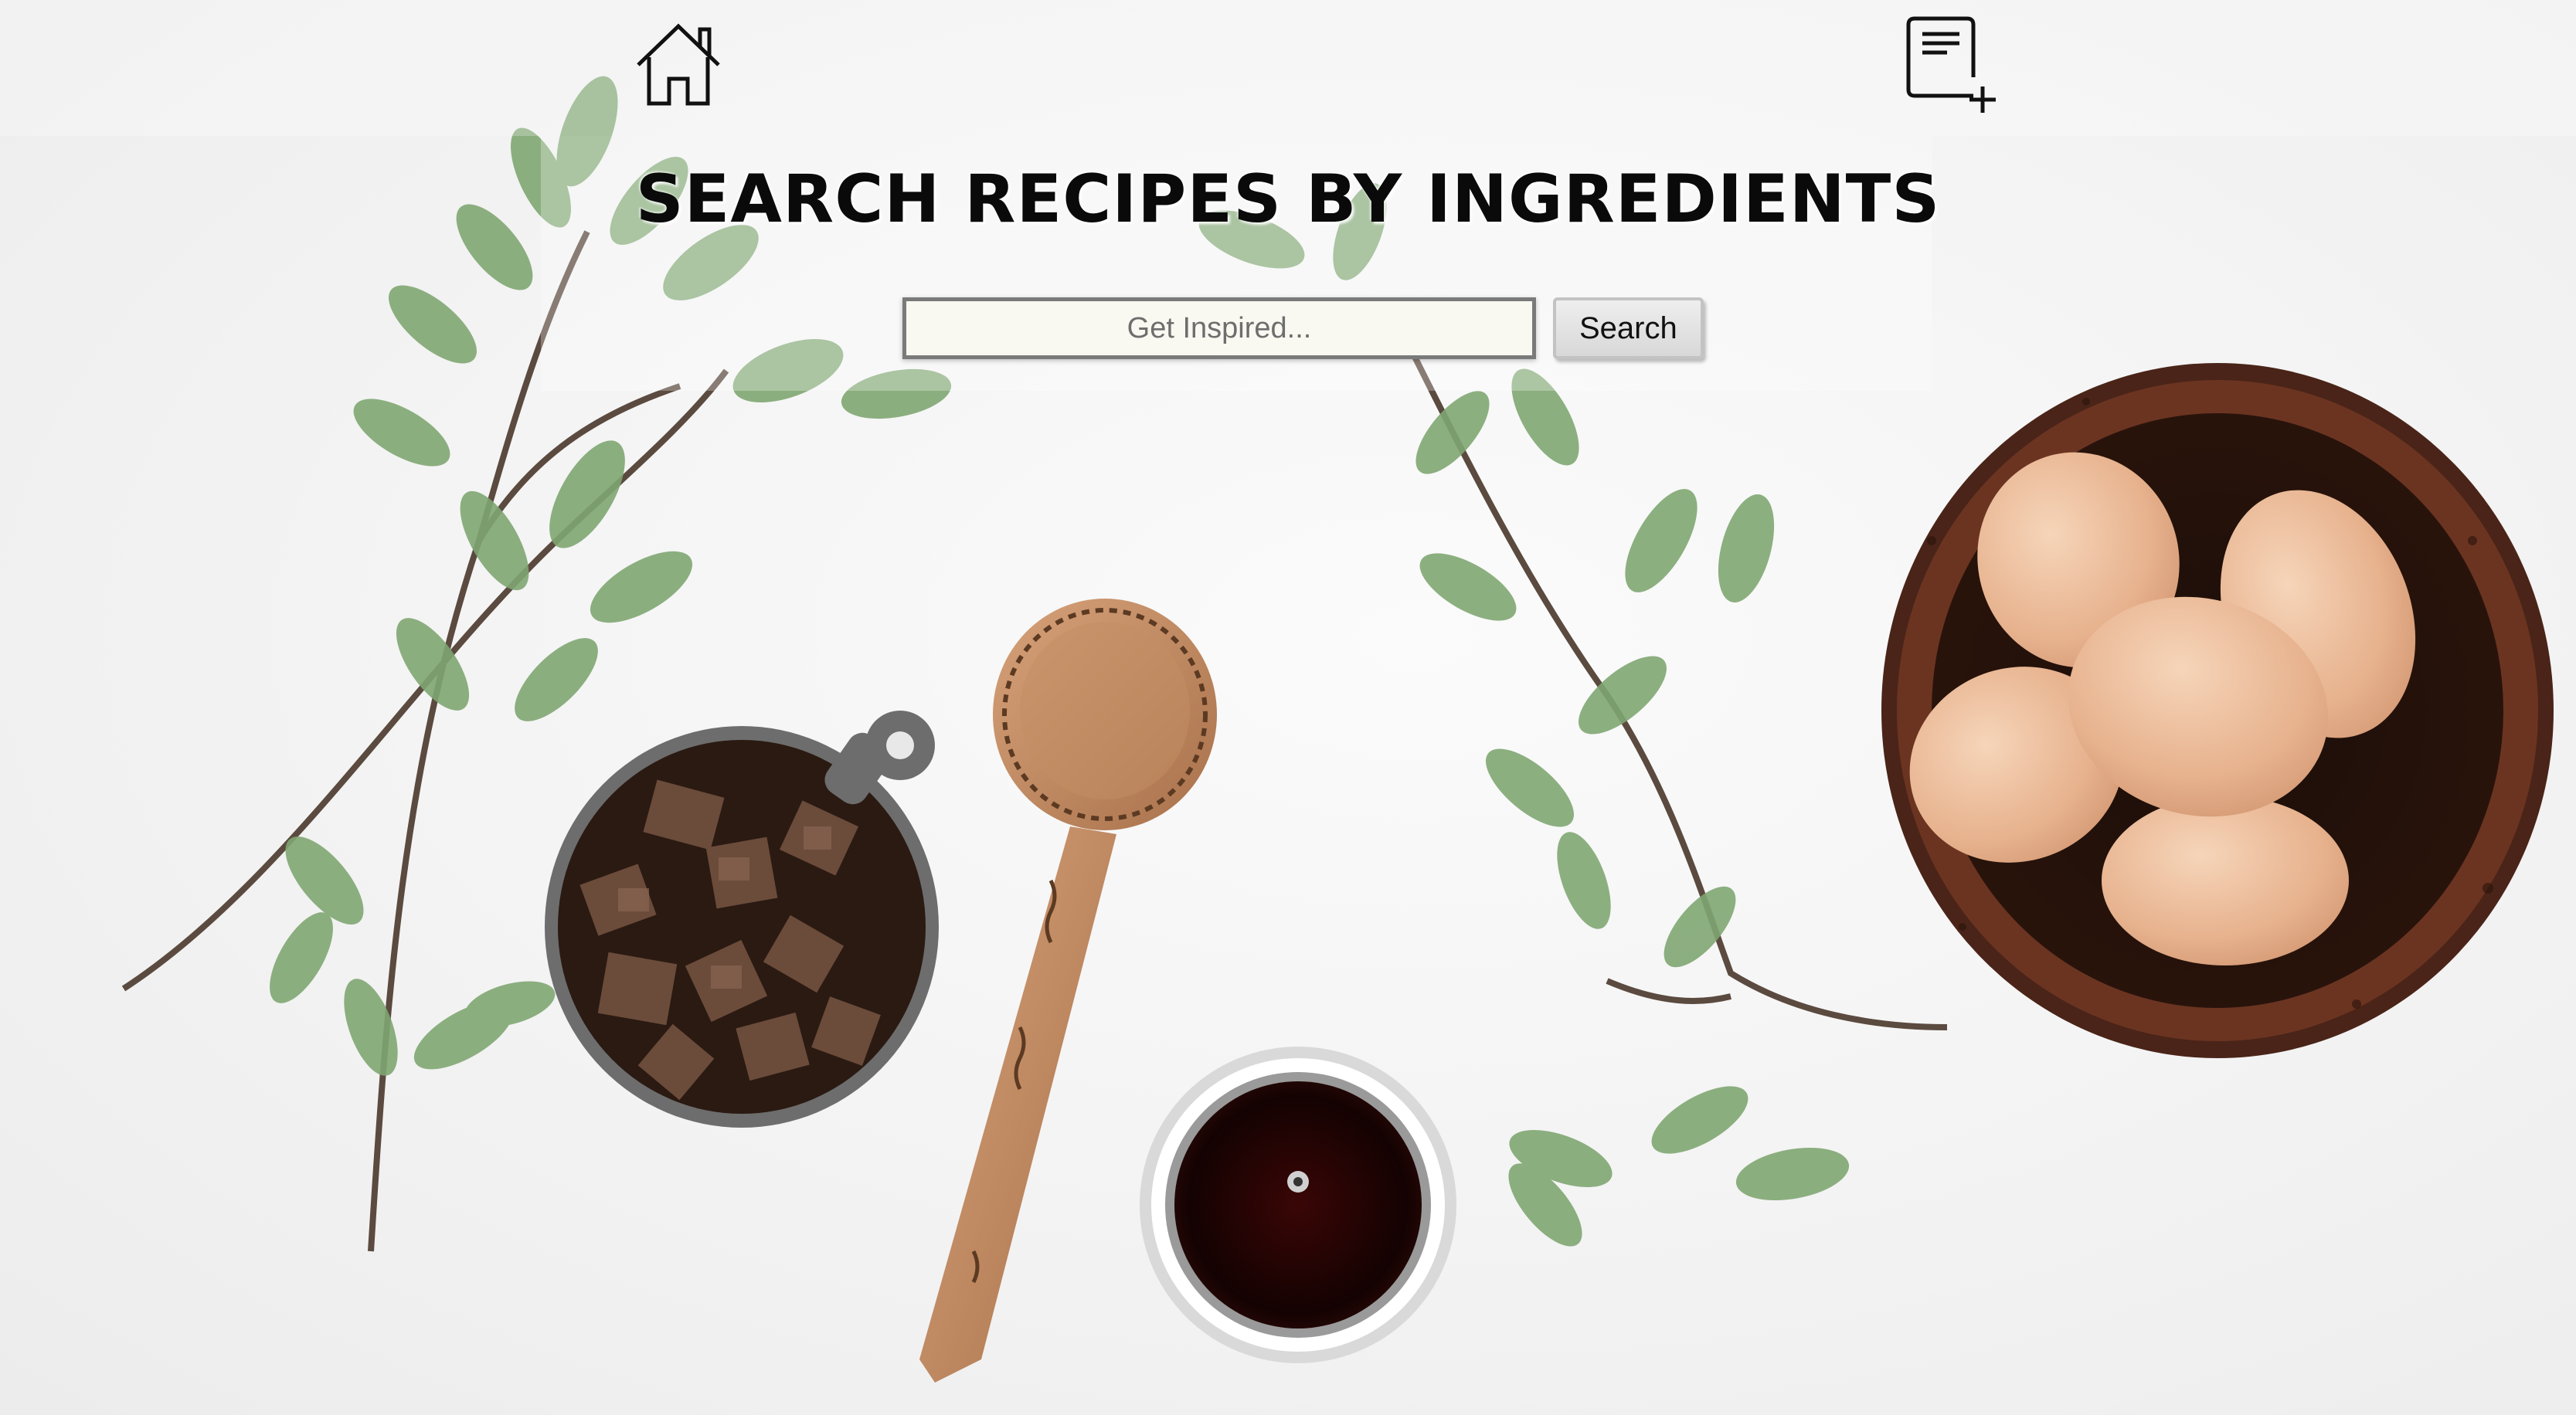  What do you see at coordinates (1298, 1205) in the screenshot?
I see `syrup-jar` at bounding box center [1298, 1205].